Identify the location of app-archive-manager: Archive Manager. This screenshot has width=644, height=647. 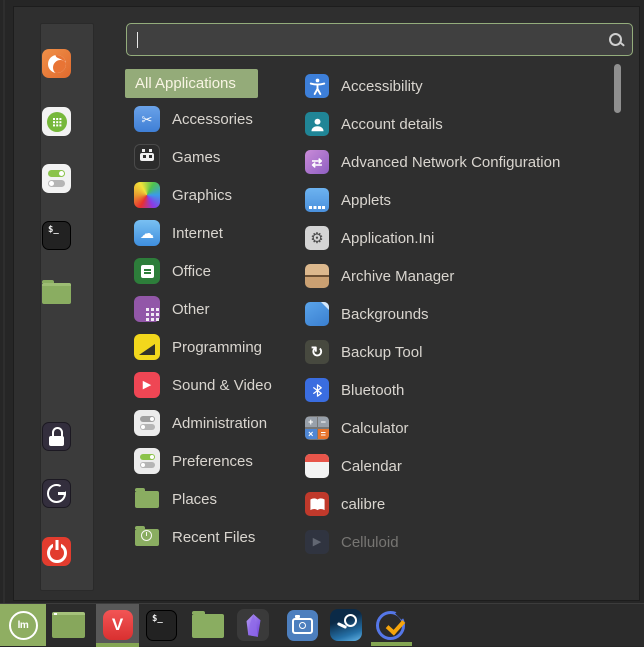
(451, 276).